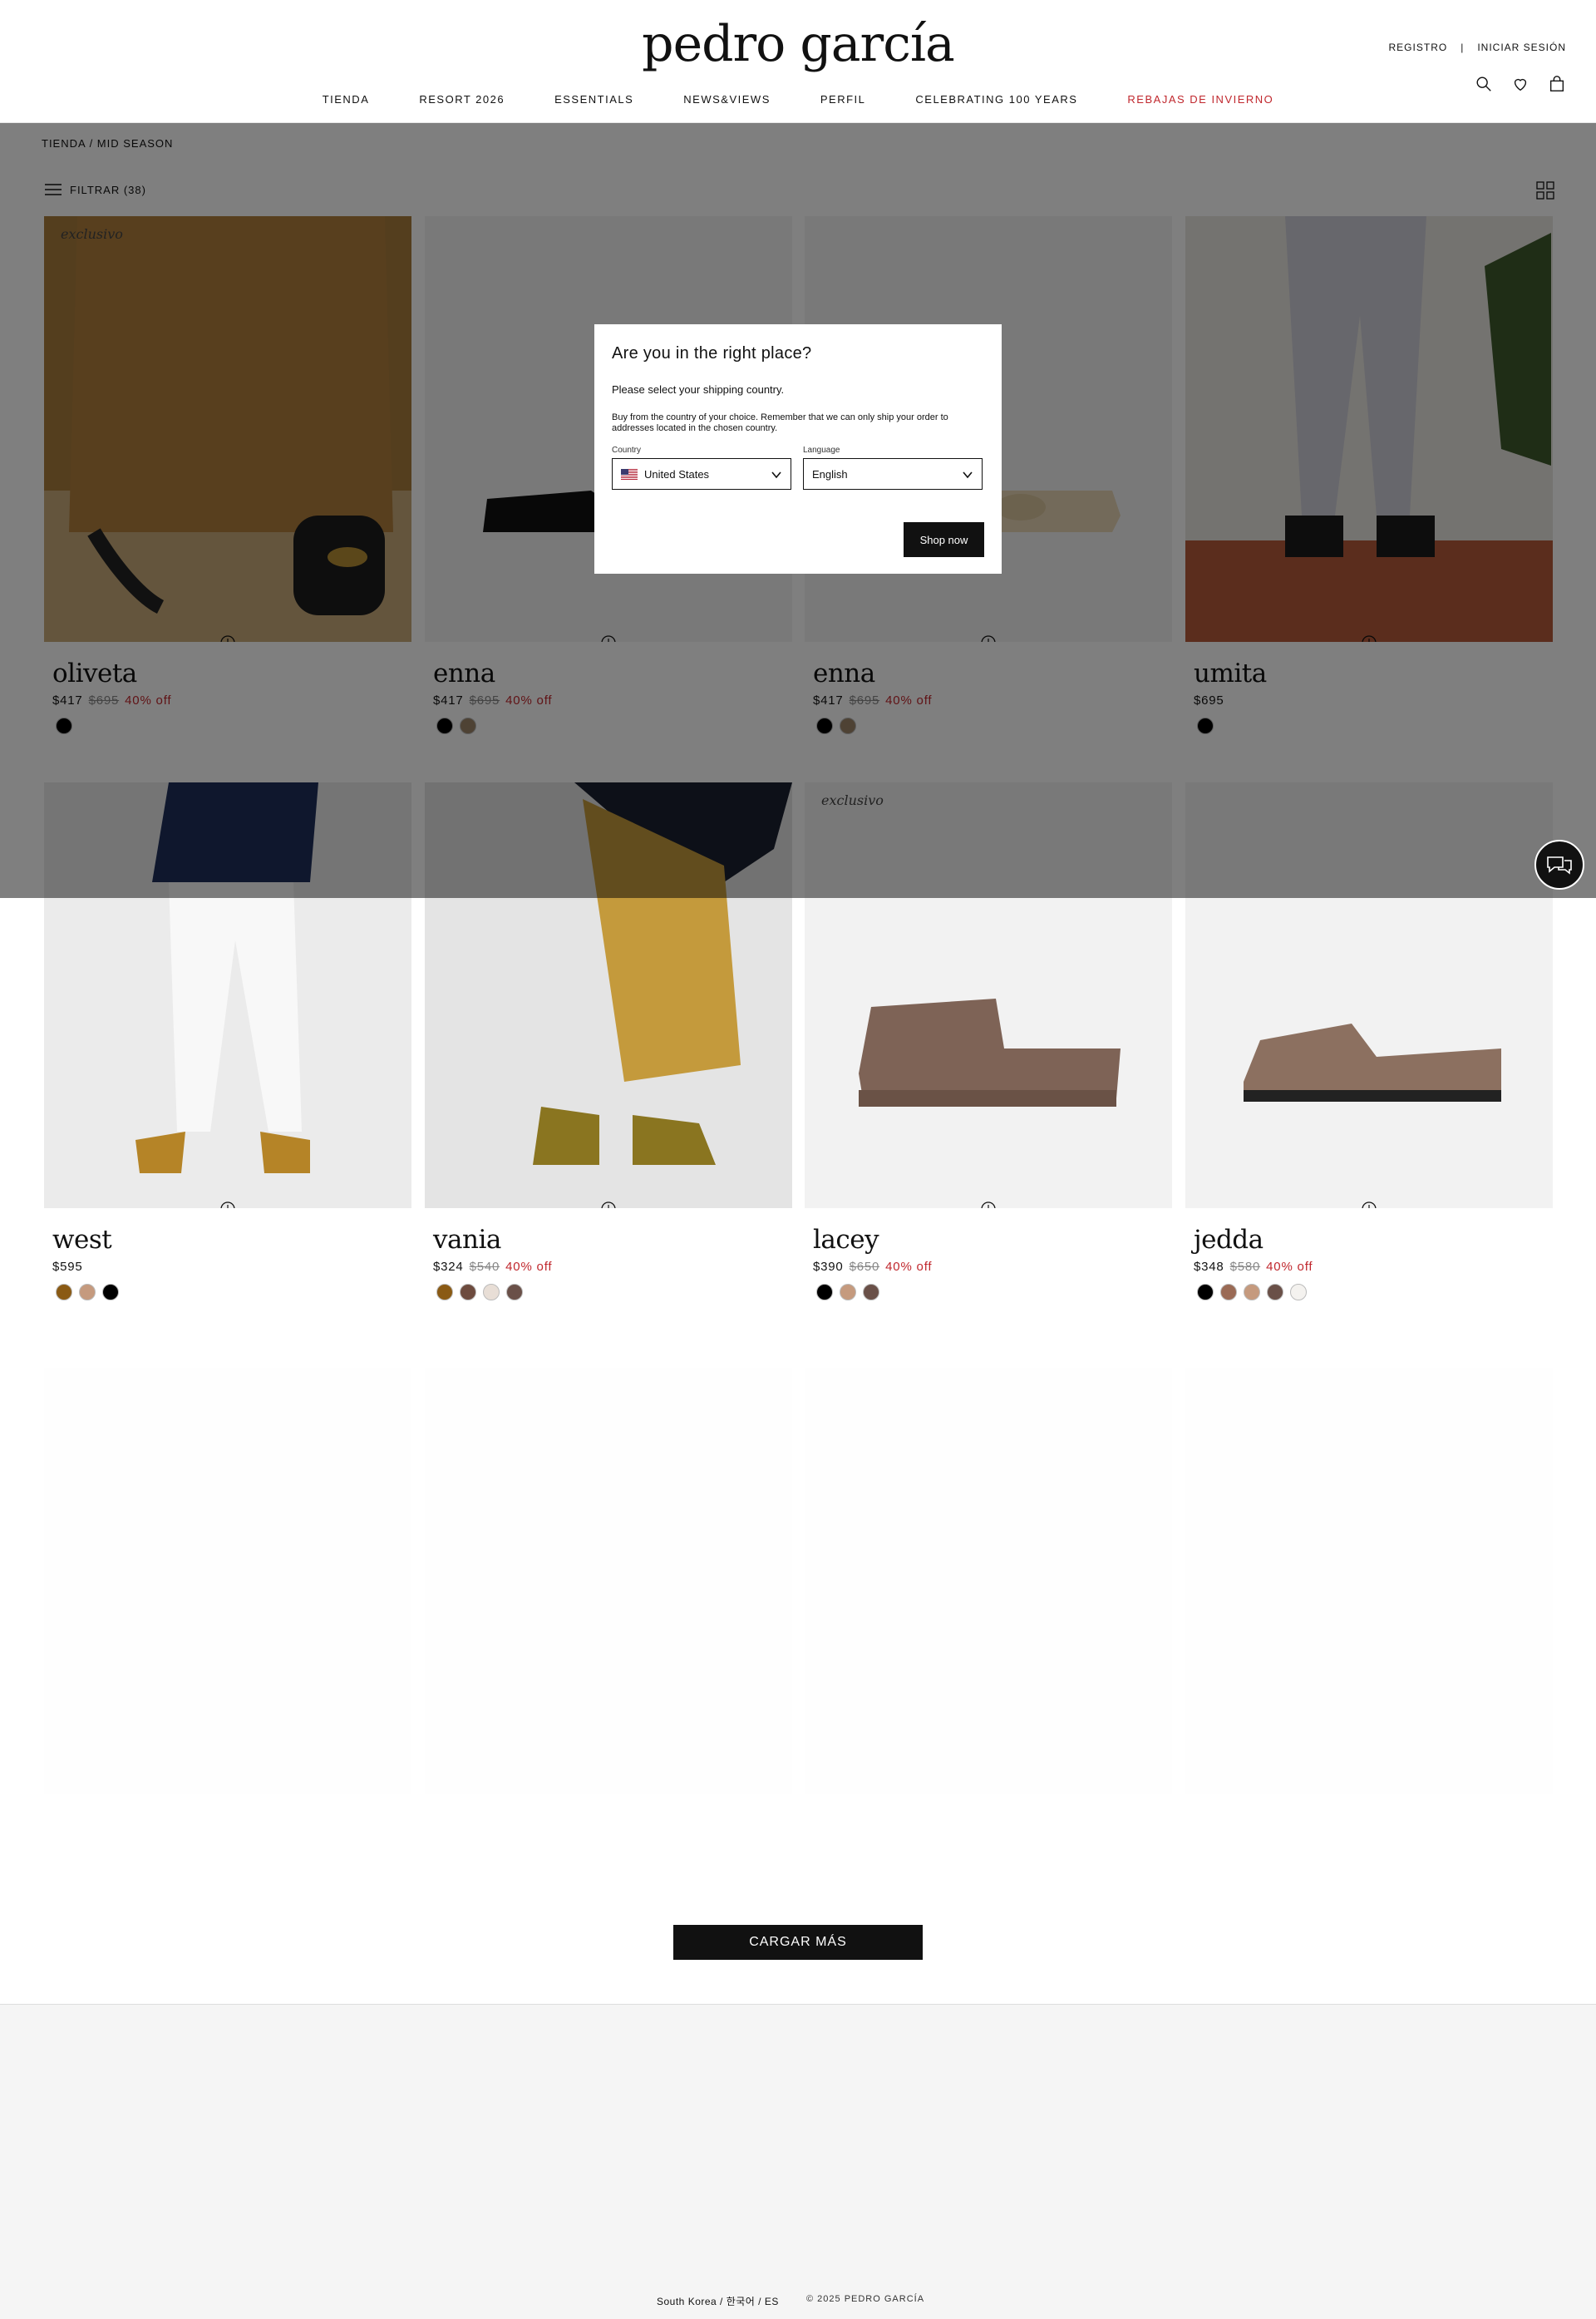  What do you see at coordinates (1521, 47) in the screenshot?
I see `login-link: INICIAR SESIÓN` at bounding box center [1521, 47].